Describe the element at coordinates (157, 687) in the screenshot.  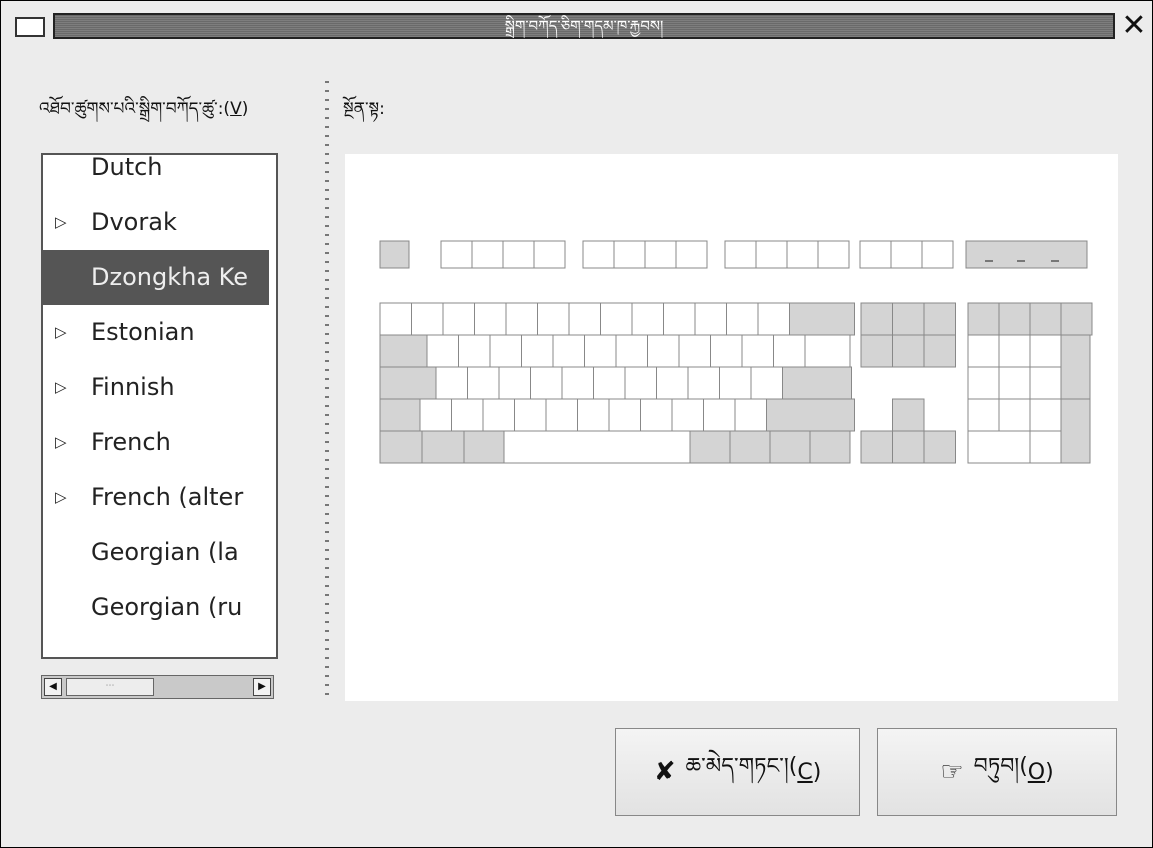
I see `horizontal-scrollbar: ◀ ⋯ ▶` at that location.